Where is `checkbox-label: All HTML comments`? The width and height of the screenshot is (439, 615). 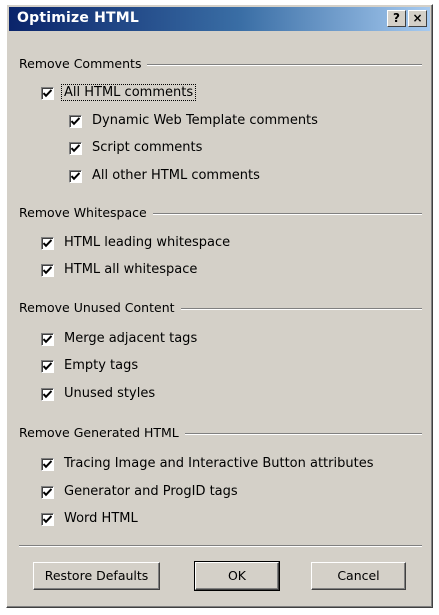
checkbox-label: All HTML comments is located at coordinates (128, 92).